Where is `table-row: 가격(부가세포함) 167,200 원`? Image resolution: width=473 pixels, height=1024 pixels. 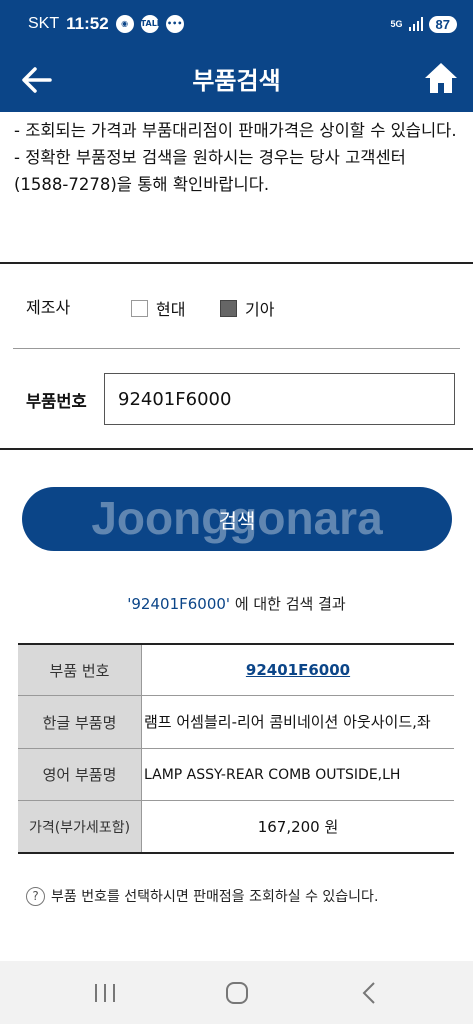 table-row: 가격(부가세포함) 167,200 원 is located at coordinates (236, 826).